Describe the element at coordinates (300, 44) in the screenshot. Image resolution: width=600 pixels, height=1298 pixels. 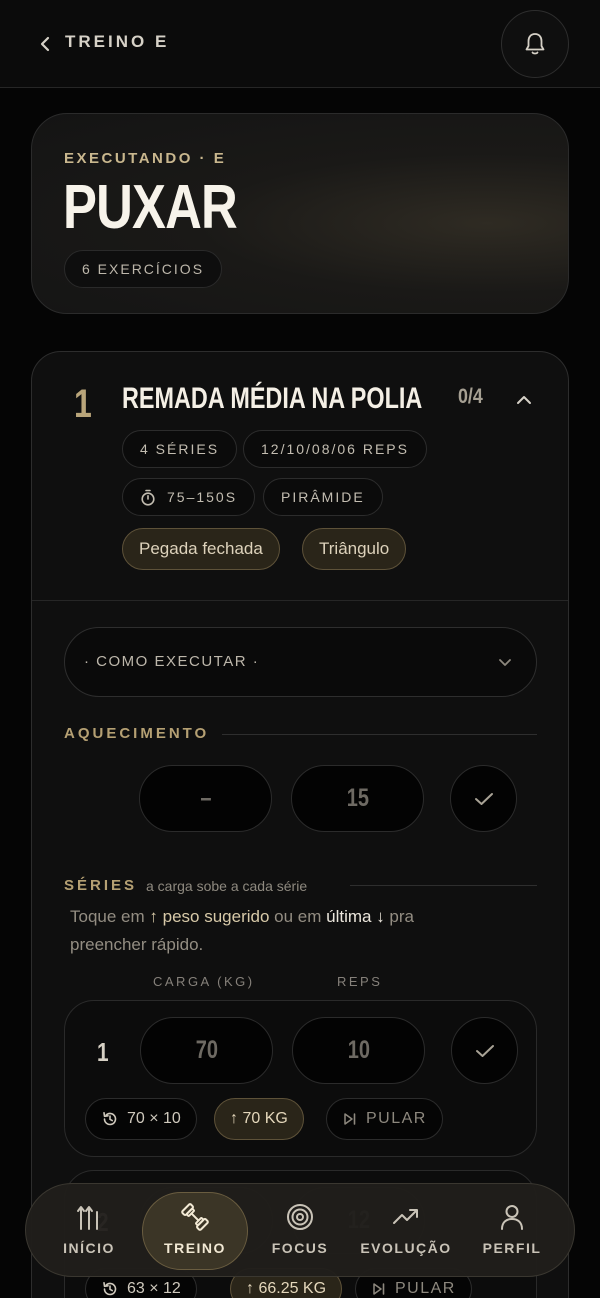
I see `top-bar: TREINO E` at that location.